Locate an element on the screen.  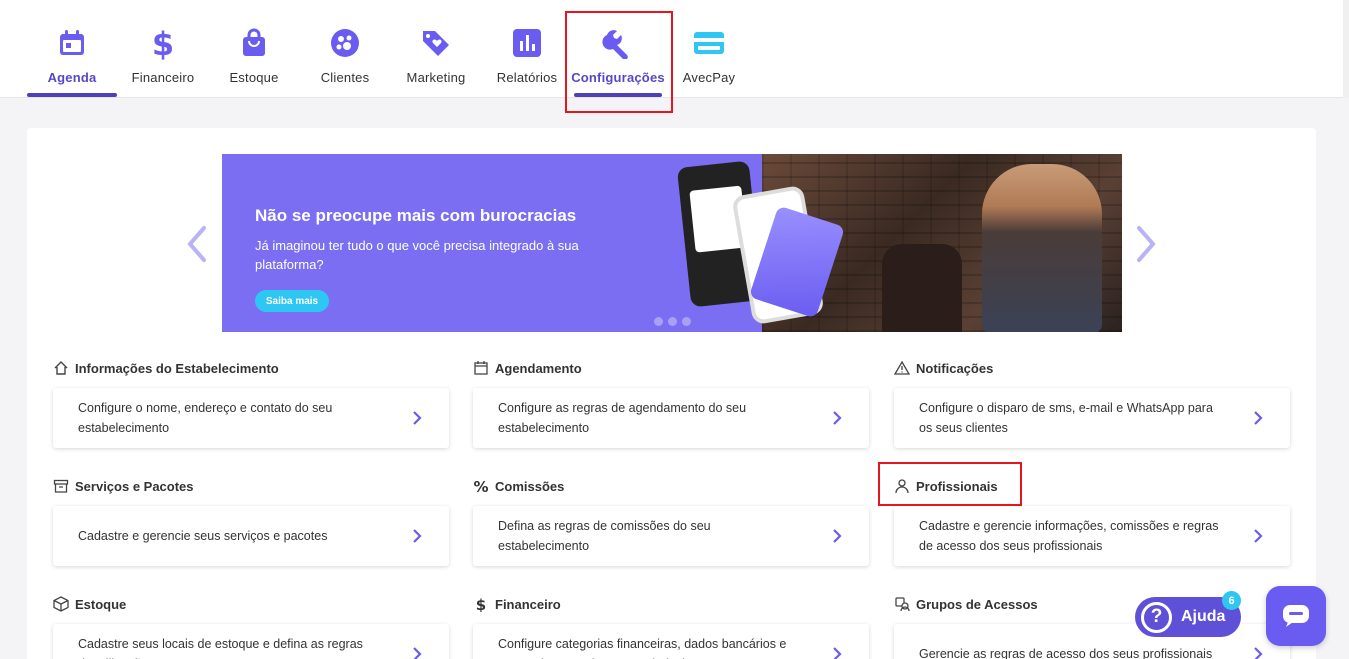
nav-item-clientes: Clientes is located at coordinates (345, 48).